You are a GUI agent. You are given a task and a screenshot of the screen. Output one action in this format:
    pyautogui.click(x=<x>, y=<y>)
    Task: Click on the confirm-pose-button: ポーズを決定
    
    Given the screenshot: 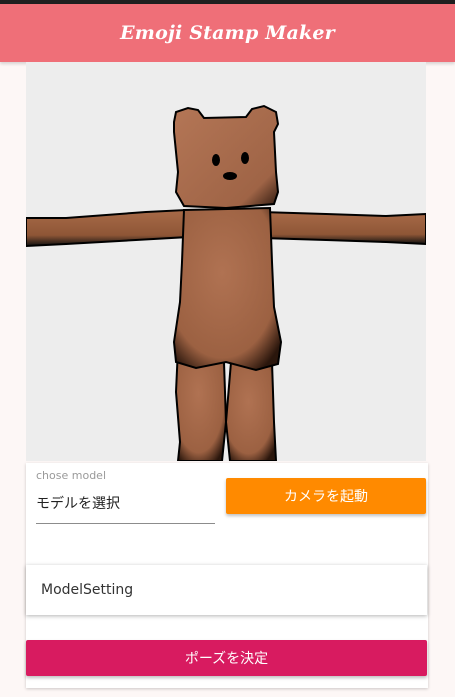 What is the action you would take?
    pyautogui.click(x=226, y=658)
    